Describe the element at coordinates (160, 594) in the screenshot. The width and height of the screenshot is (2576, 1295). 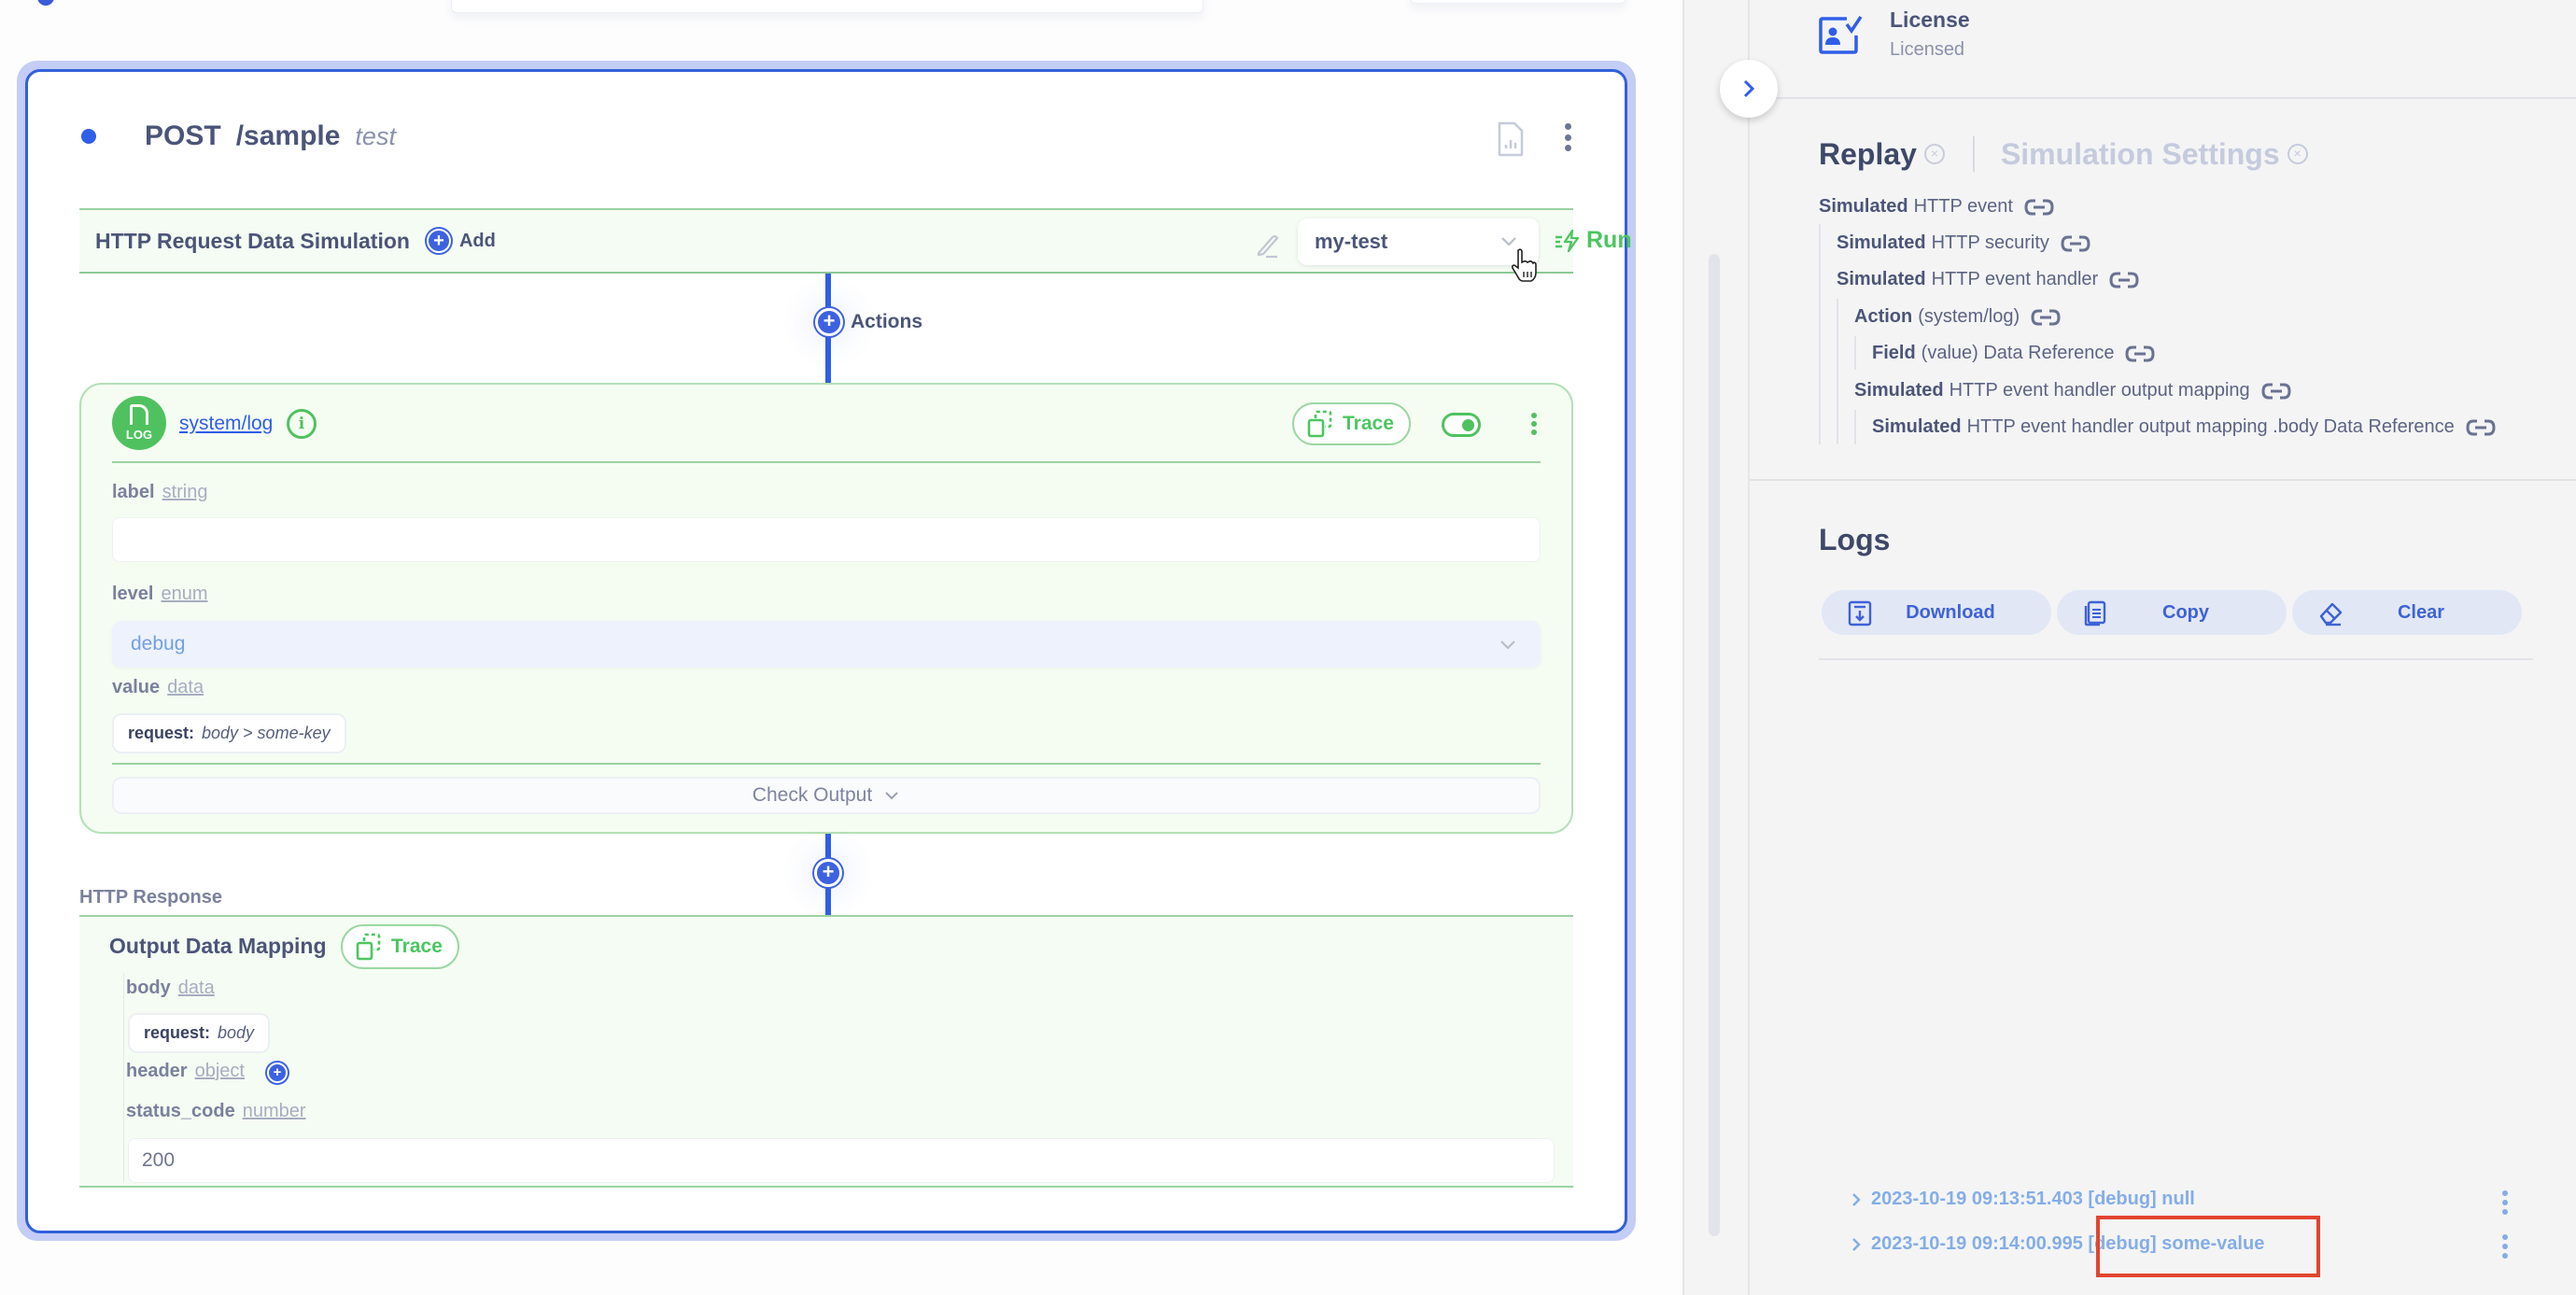
I see `field-level-label: level enum` at that location.